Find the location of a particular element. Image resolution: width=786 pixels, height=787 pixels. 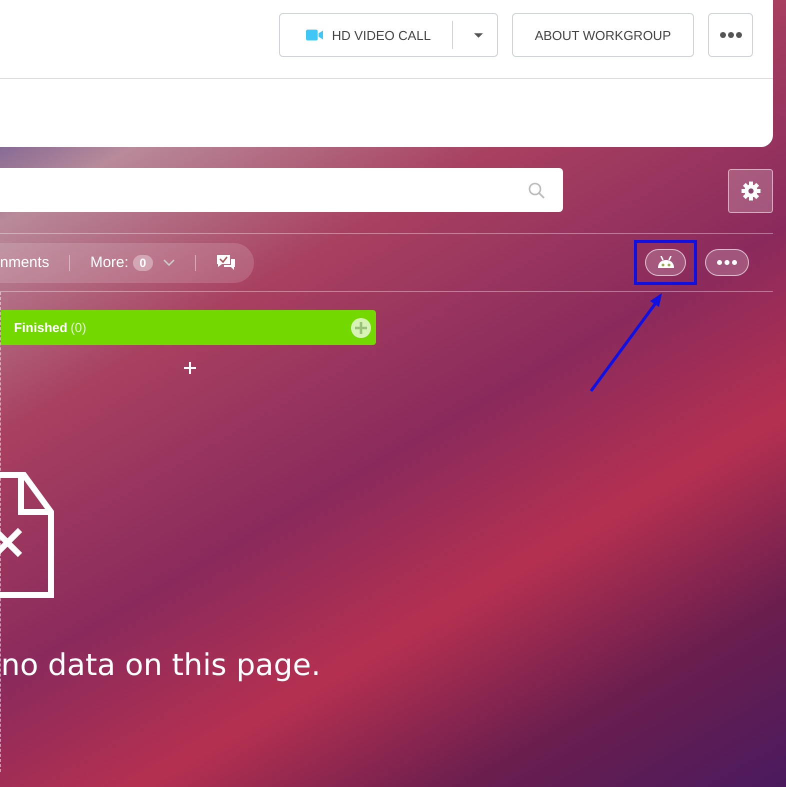

settings-button is located at coordinates (750, 191).